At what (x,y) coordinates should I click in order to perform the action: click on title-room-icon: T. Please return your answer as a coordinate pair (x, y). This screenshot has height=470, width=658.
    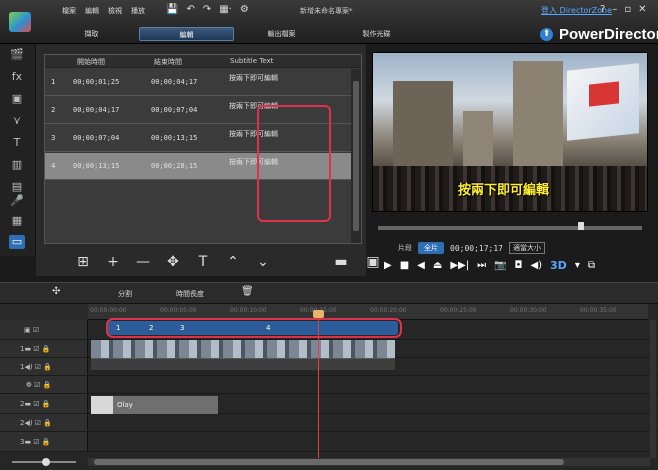
    Looking at the image, I should click on (17, 143).